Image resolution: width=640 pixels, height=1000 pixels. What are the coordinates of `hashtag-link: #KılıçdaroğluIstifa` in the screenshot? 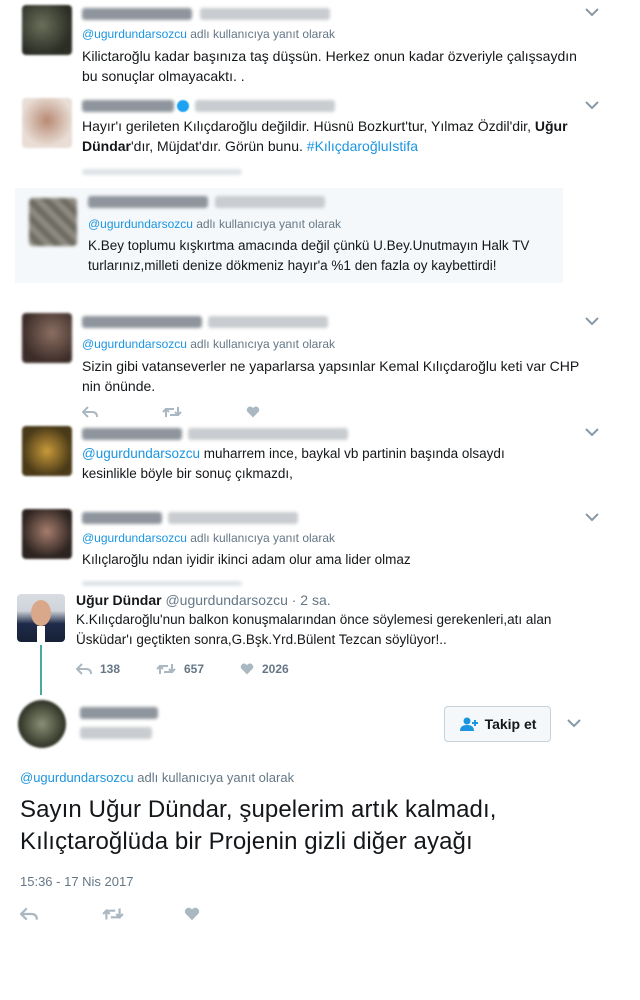 It's located at (362, 146).